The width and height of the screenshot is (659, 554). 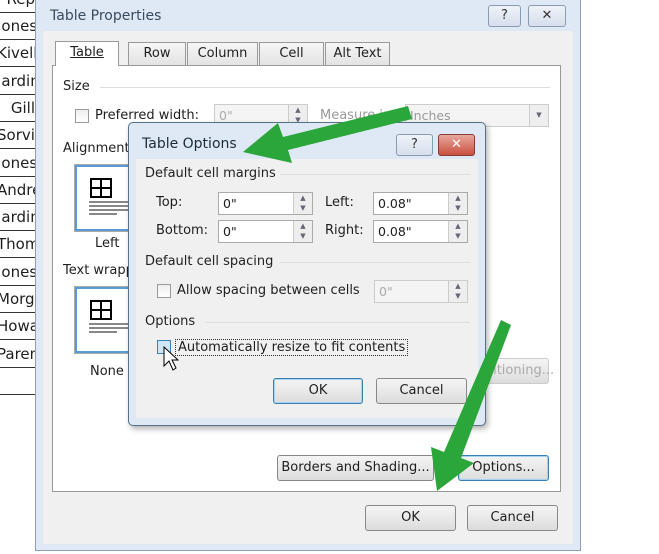 I want to click on tab-label: Table, so click(x=87, y=52).